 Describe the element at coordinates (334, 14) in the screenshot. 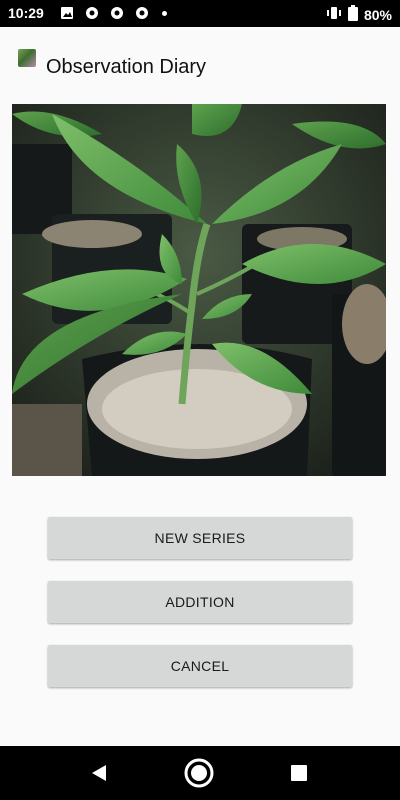

I see `vibrate-icon` at that location.